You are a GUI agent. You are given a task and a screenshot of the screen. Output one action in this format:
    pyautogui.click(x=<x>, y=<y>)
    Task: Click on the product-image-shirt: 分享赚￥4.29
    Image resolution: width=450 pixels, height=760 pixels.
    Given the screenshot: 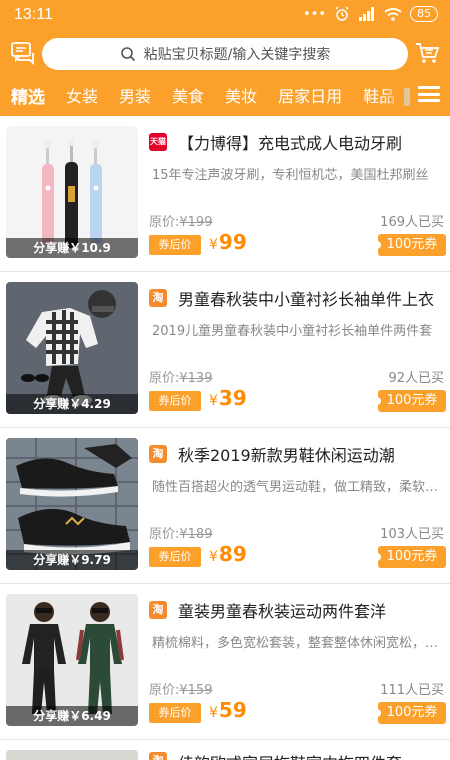 What is the action you would take?
    pyautogui.click(x=72, y=348)
    